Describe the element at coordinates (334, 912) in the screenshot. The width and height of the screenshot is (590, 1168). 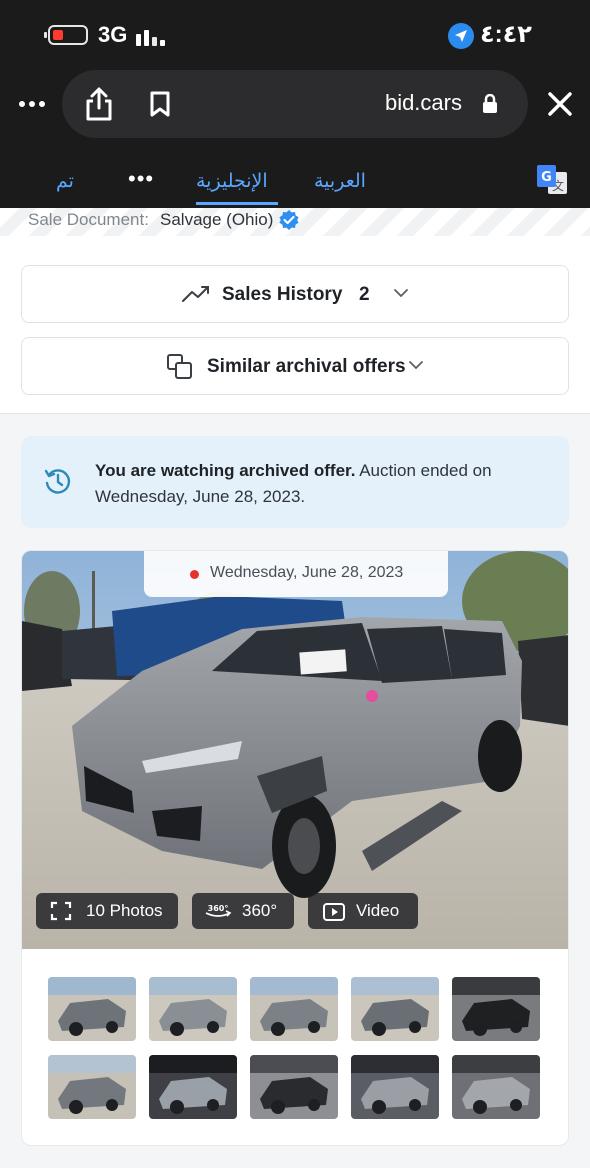
I see `video-play-icon` at that location.